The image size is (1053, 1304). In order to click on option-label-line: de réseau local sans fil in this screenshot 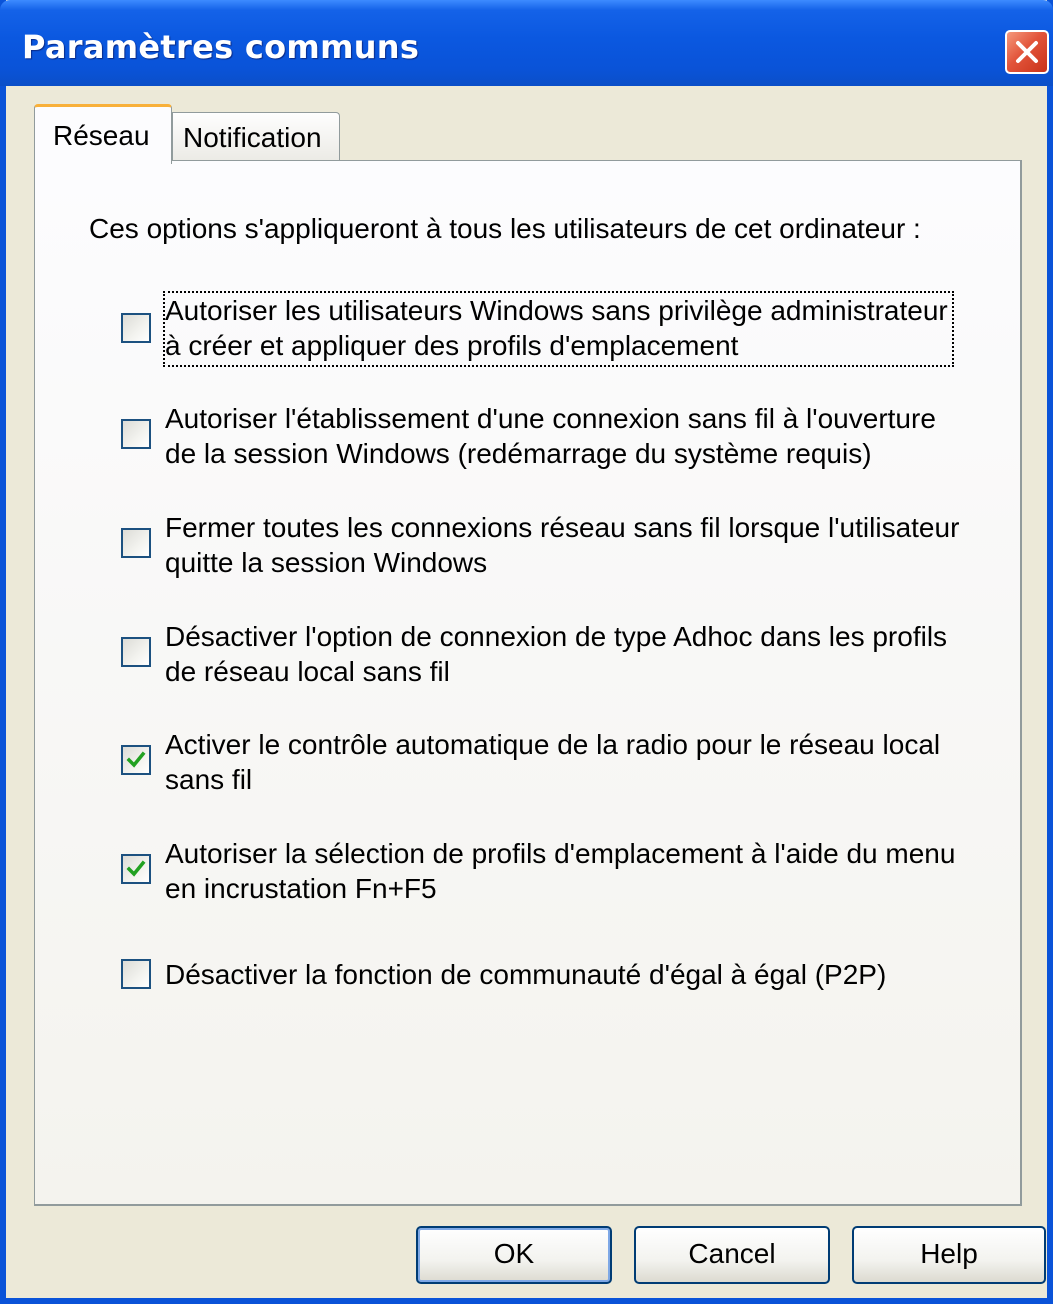, I will do `click(307, 671)`.